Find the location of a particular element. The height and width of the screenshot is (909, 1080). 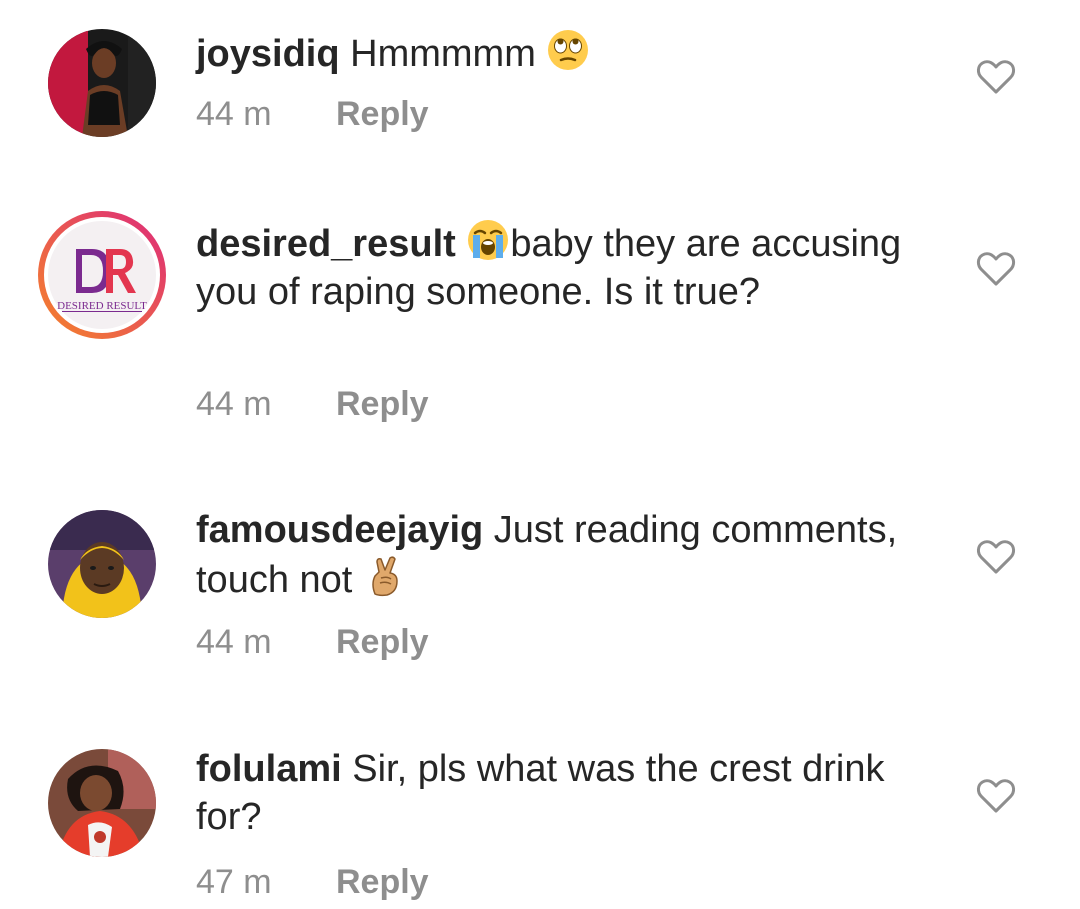

avatar-logo-text: DESIRED RESULT is located at coordinates (102, 306).